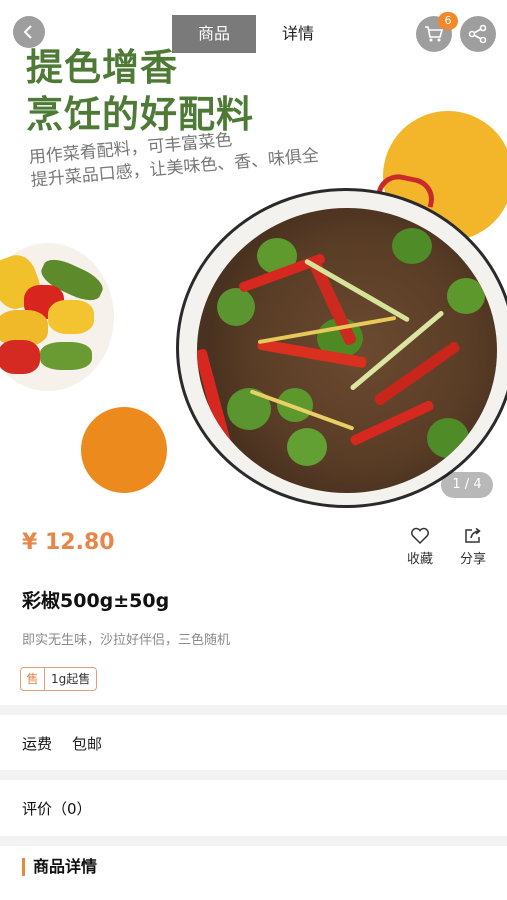 This screenshot has width=507, height=900. Describe the element at coordinates (33, 679) in the screenshot. I see `sale-tag-icon: 售` at that location.